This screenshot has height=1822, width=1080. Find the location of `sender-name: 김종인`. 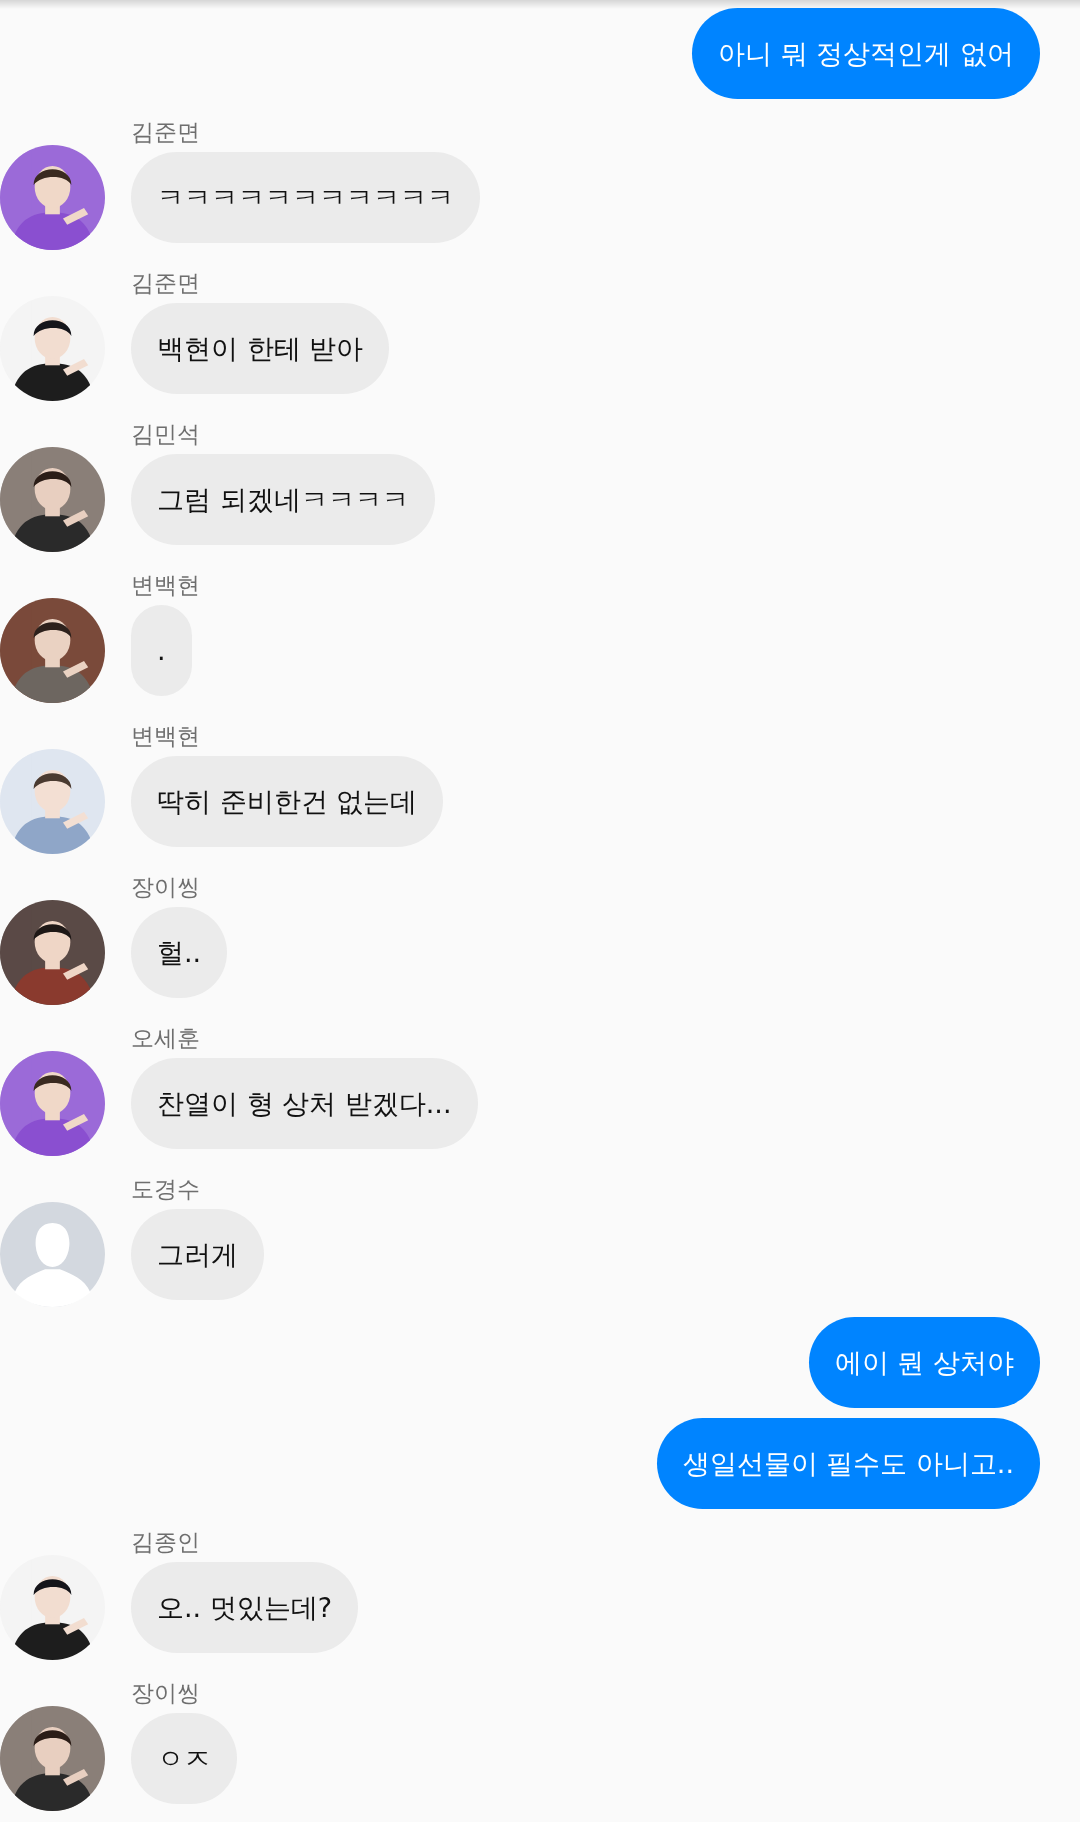

sender-name: 김종인 is located at coordinates (165, 1542).